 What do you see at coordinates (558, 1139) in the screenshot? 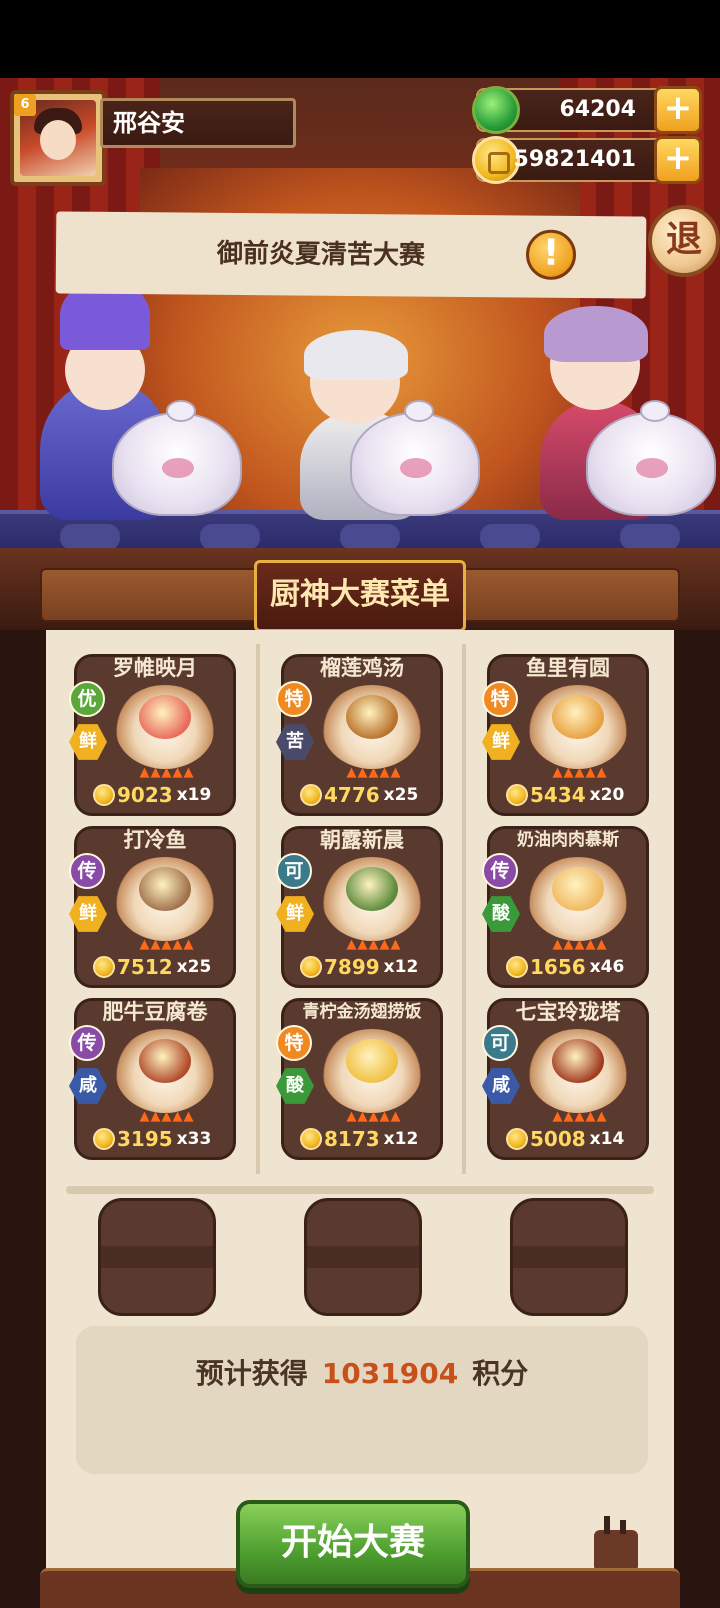
I see `dish-price: 5008` at bounding box center [558, 1139].